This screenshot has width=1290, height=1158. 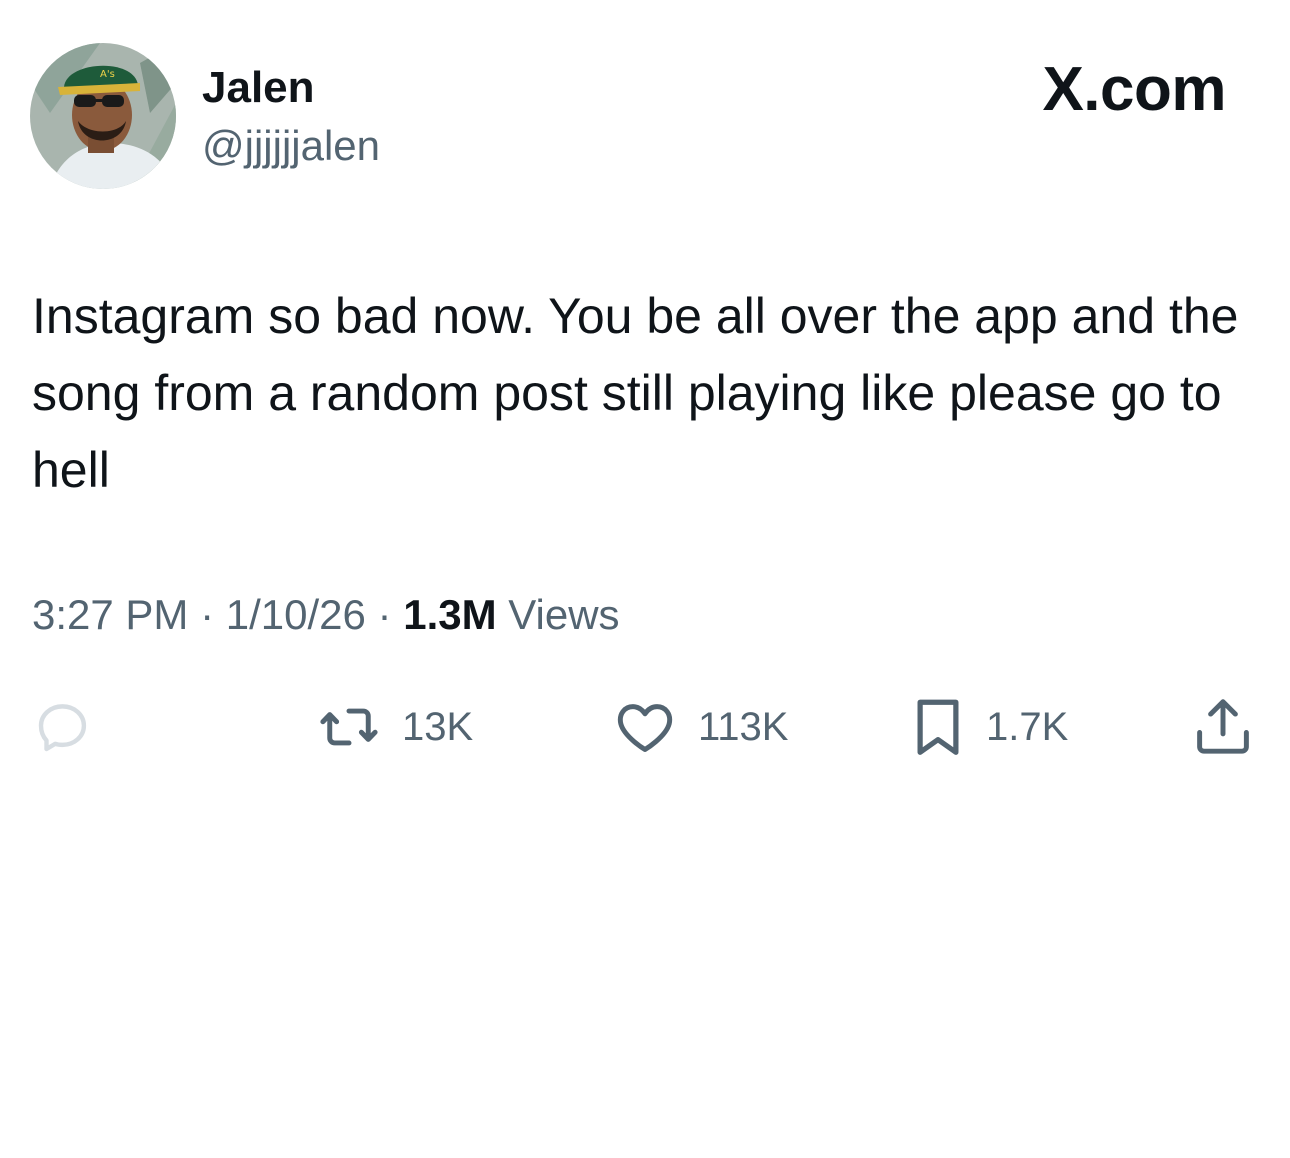 I want to click on author-block: Jalen @jjjjjjalen, so click(x=291, y=117).